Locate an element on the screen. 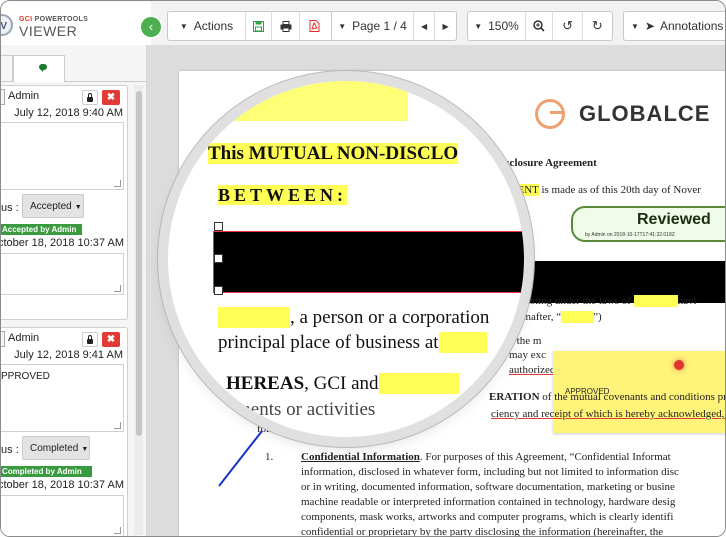 This screenshot has width=726, height=537. page-navigation-group: ▼ Page 1 / 4 ◀ ▶ is located at coordinates (394, 26).